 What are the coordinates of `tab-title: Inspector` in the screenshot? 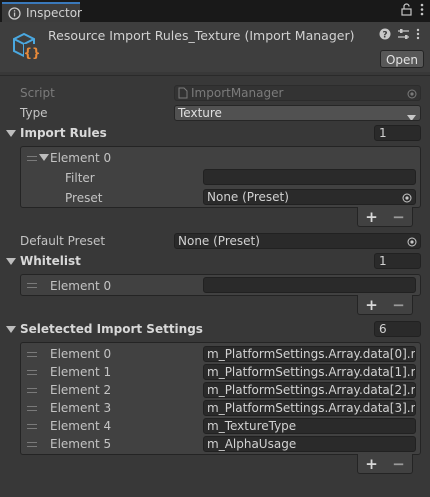 It's located at (54, 13).